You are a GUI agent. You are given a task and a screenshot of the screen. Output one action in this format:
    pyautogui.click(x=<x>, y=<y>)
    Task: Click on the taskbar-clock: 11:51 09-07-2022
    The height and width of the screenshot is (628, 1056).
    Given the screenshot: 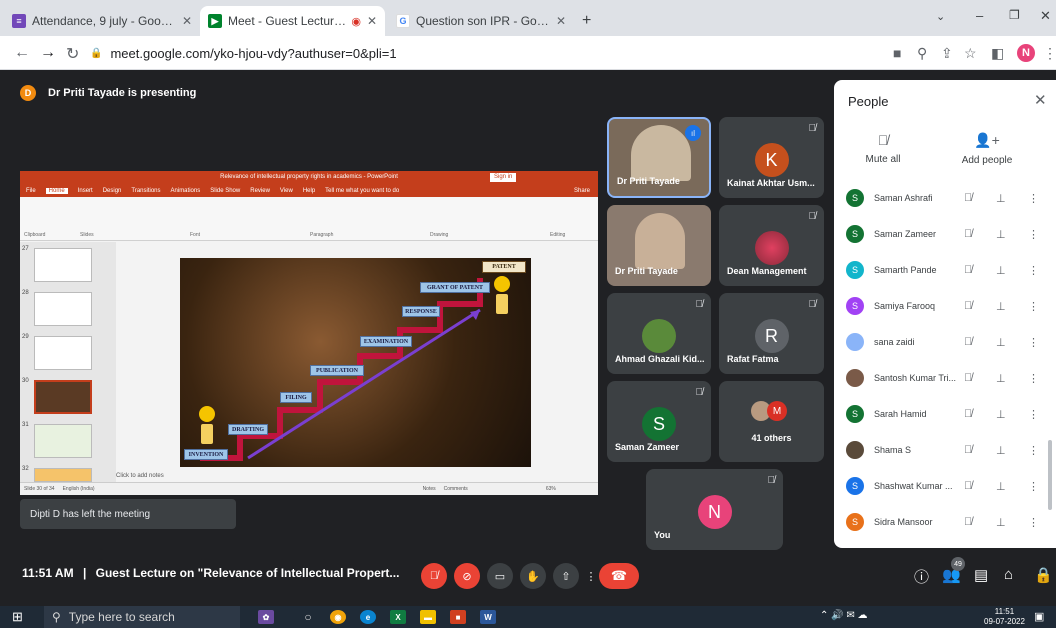 What is the action you would take?
    pyautogui.click(x=1004, y=617)
    